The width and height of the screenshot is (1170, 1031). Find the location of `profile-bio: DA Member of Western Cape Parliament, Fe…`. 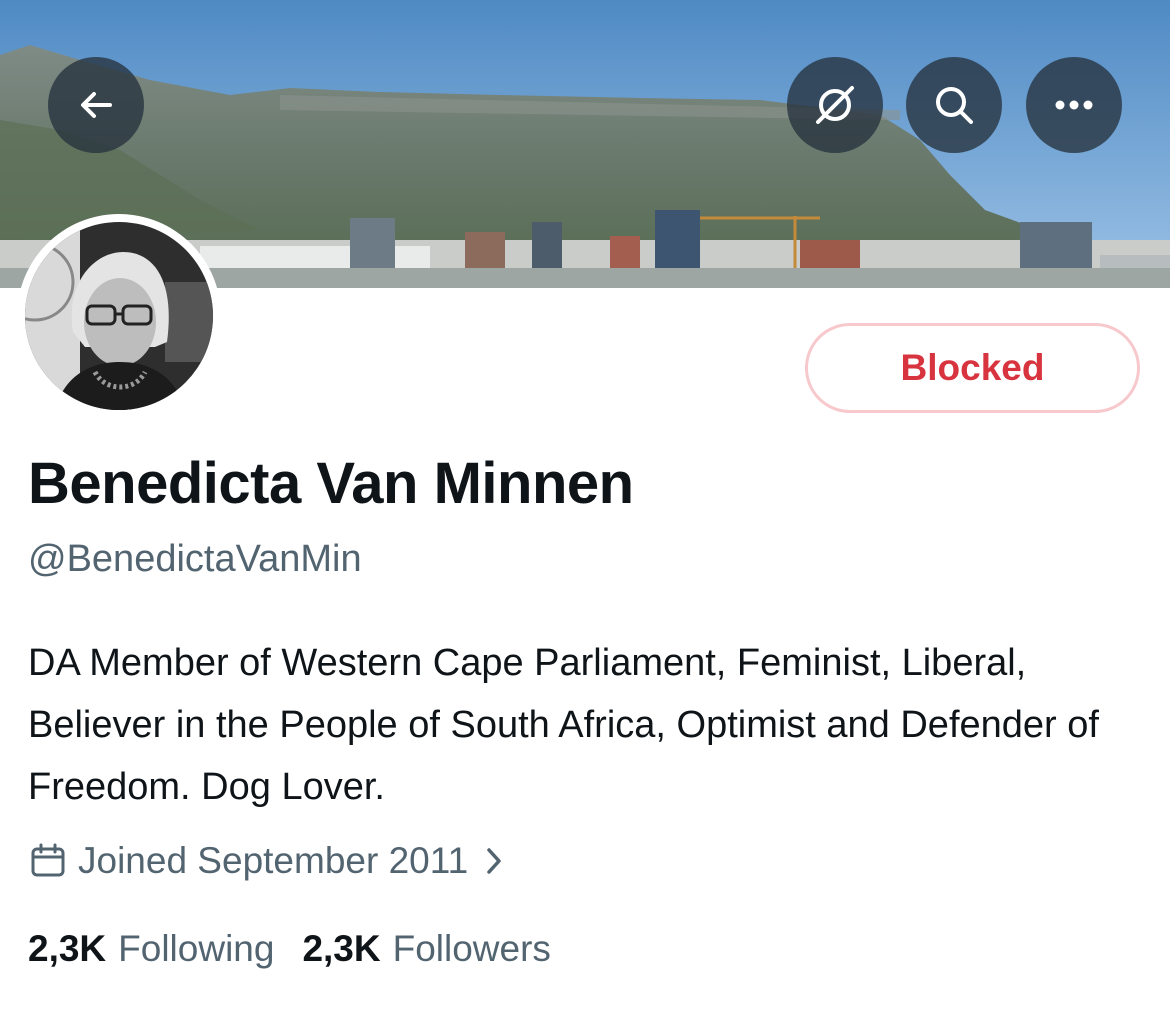

profile-bio: DA Member of Western Cape Parliament, Fe… is located at coordinates (563, 725).